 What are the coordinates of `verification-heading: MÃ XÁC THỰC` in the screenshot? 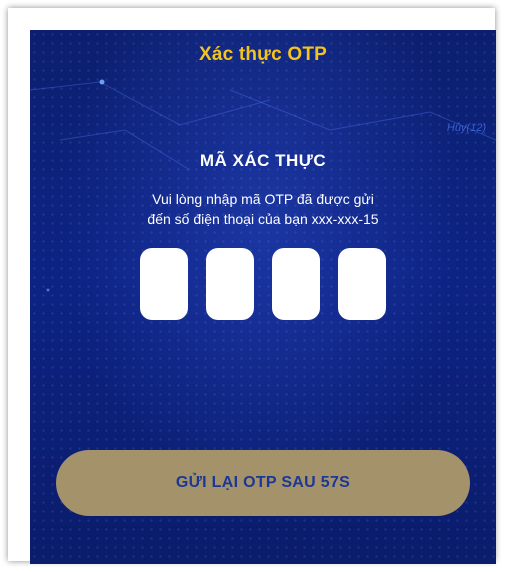 It's located at (263, 160).